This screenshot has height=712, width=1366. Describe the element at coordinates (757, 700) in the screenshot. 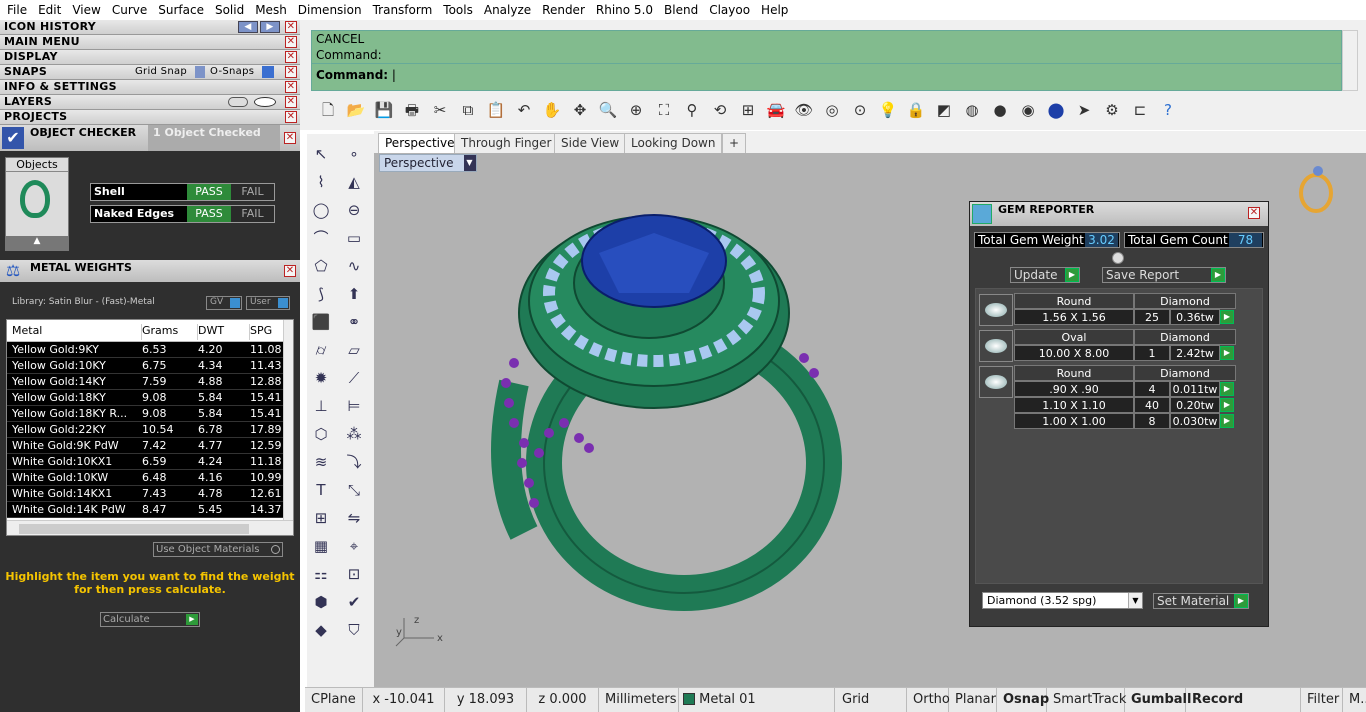

I see `layer-status: Metal 01` at that location.